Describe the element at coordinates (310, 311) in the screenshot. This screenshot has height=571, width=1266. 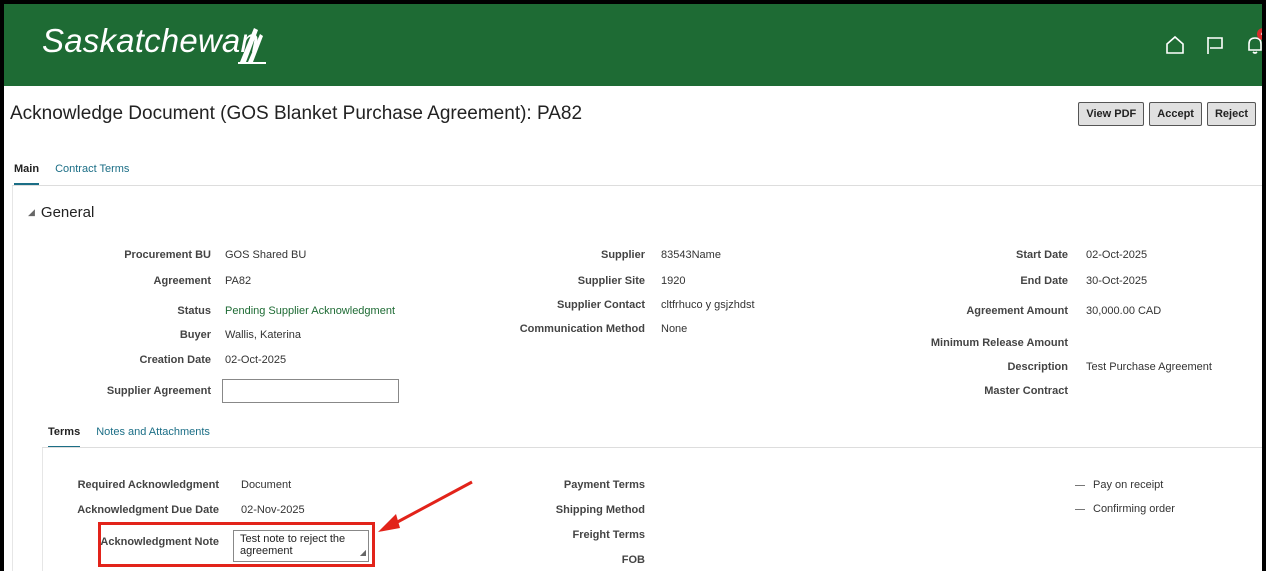
I see `status-value: Pending Supplier Acknowledgment` at that location.